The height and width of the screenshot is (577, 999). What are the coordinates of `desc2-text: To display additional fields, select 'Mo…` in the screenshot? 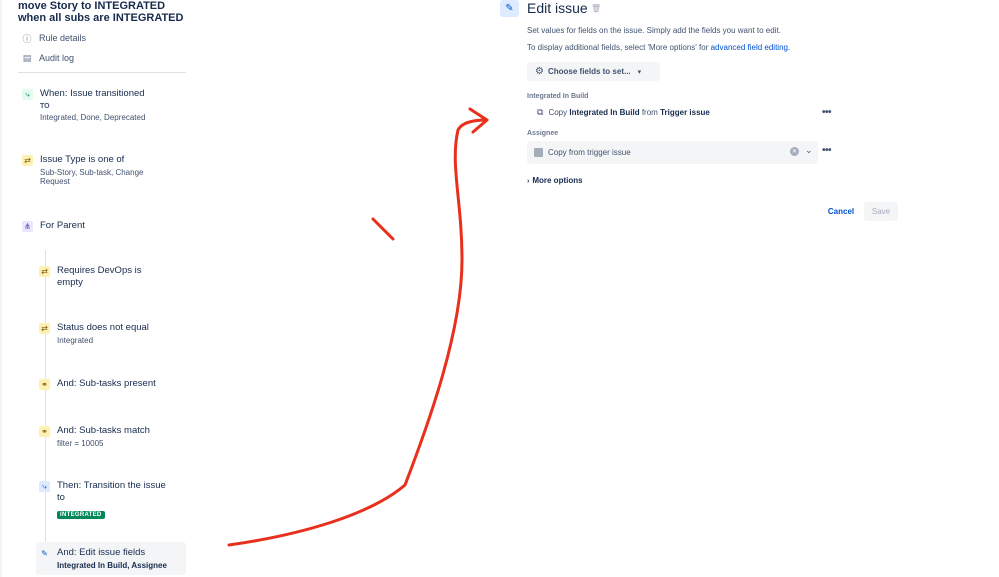 It's located at (619, 47).